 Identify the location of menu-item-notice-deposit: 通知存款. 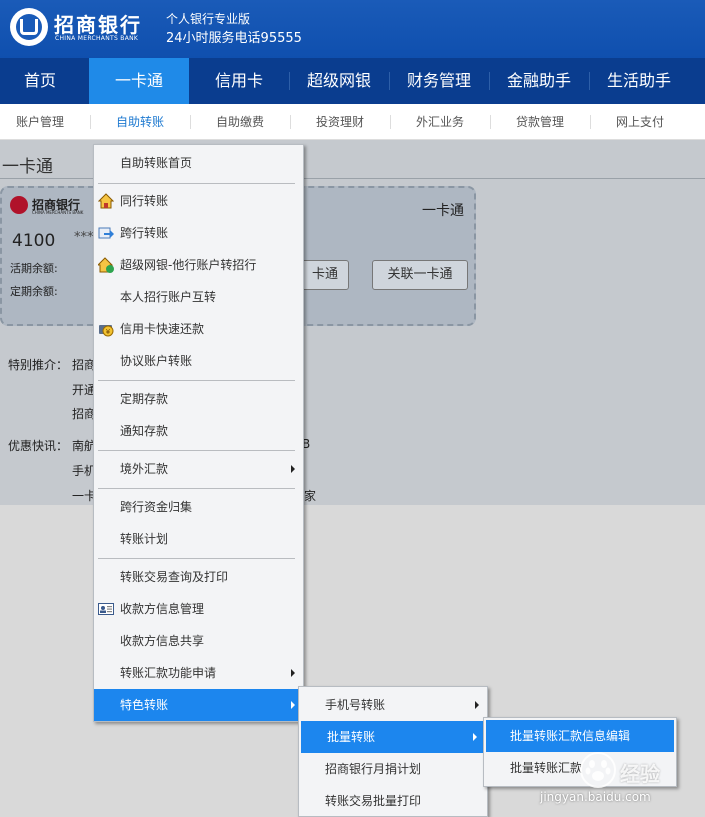
(198, 431).